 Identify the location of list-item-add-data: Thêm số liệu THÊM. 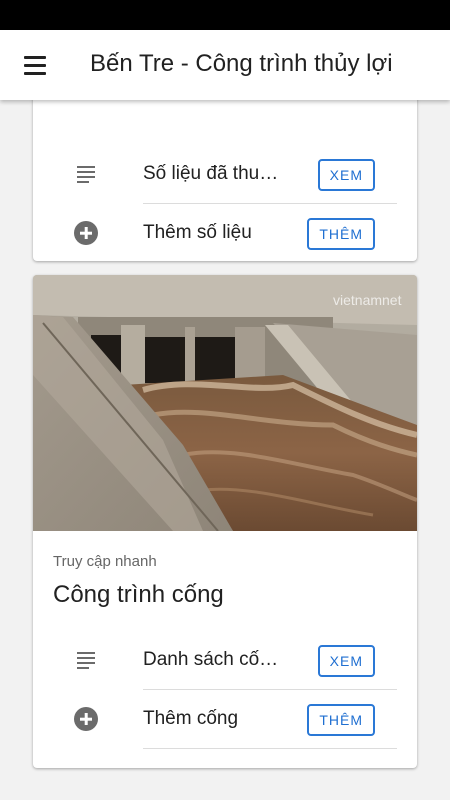
(225, 232).